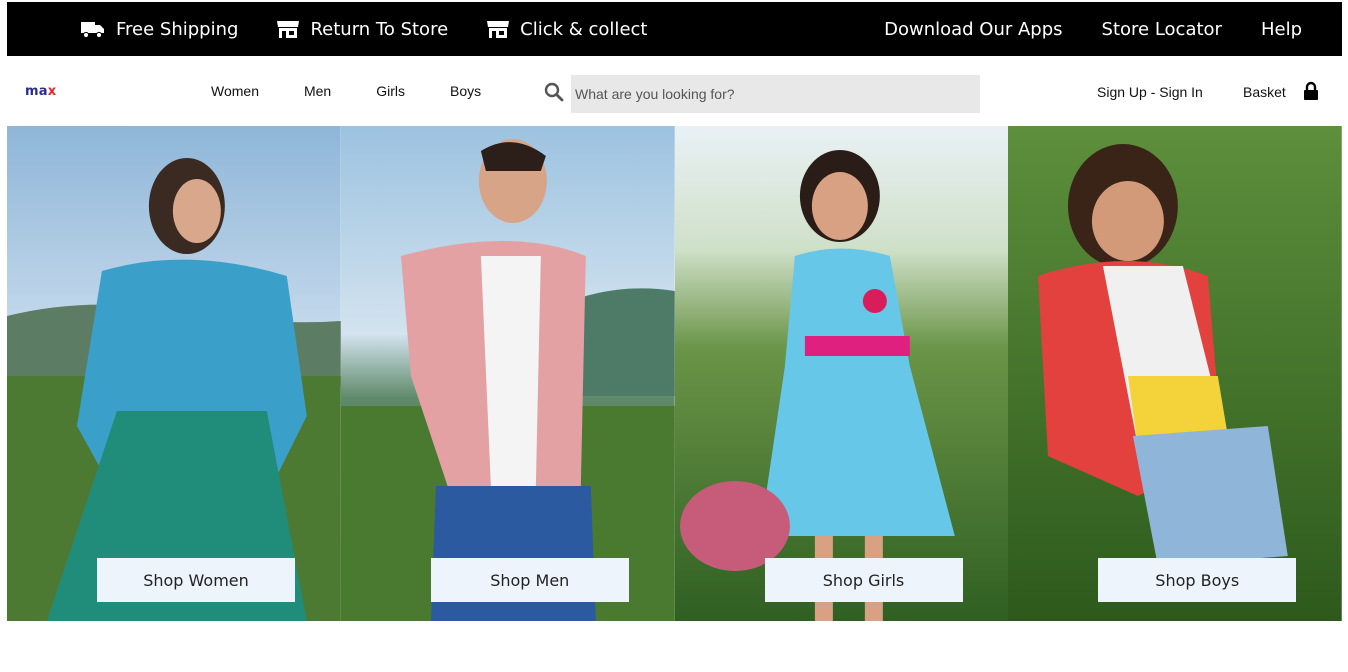 This screenshot has width=1348, height=672. Describe the element at coordinates (1197, 580) in the screenshot. I see `shop-boys-button: Shop Boys` at that location.